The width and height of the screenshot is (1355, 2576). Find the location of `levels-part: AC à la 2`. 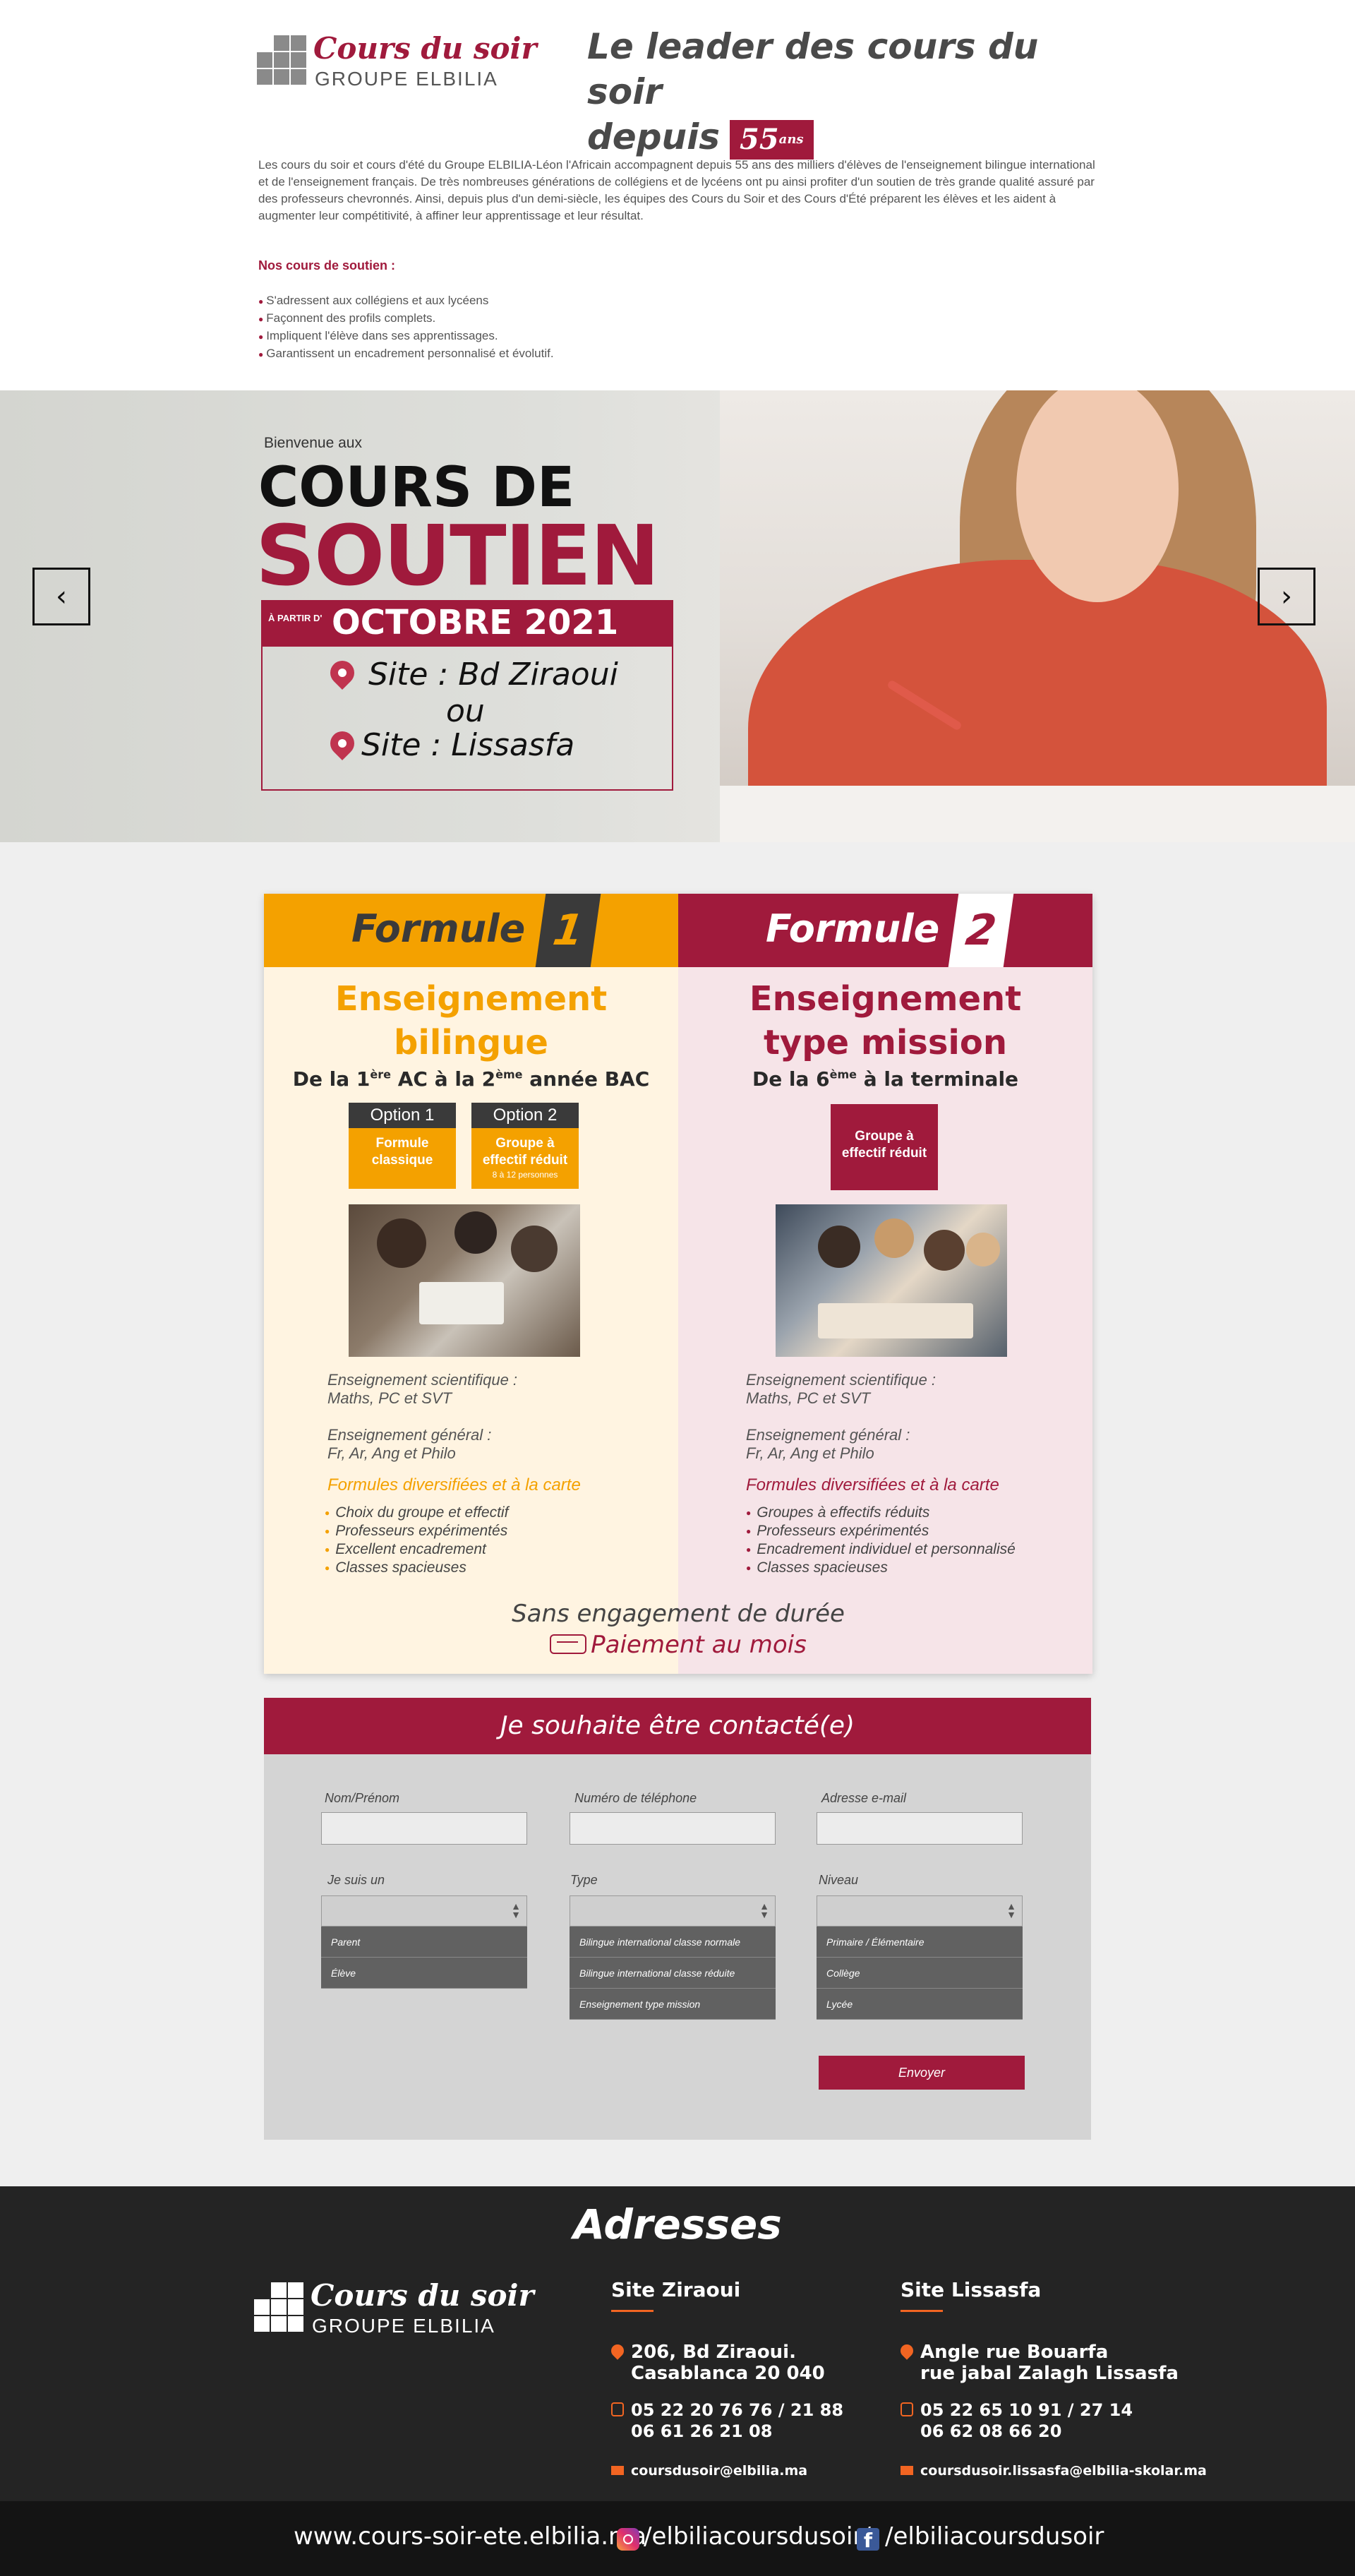

levels-part: AC à la 2 is located at coordinates (443, 1079).